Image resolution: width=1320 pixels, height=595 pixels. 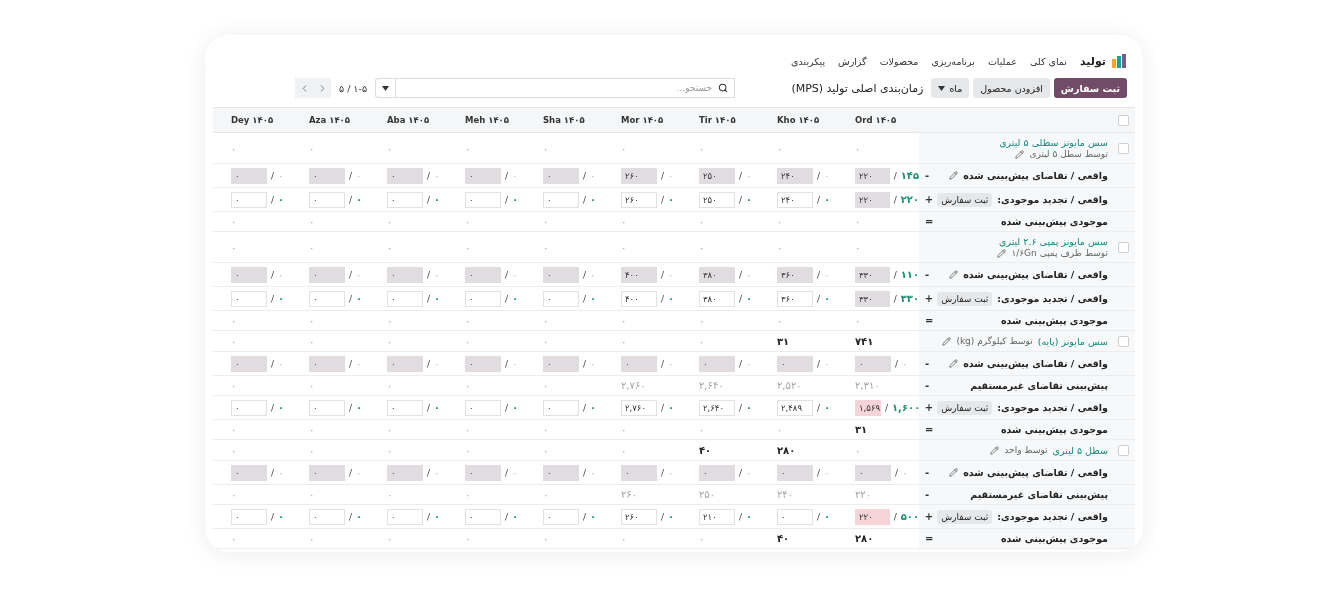 What do you see at coordinates (1011, 88) in the screenshot?
I see `add-product-button: افزودن محصول` at bounding box center [1011, 88].